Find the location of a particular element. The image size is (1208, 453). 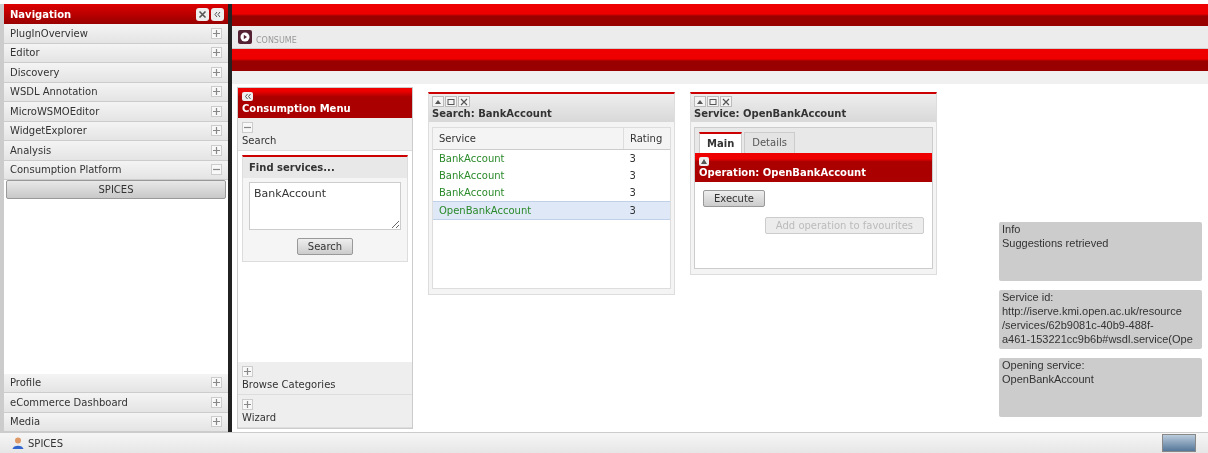

play-icon is located at coordinates (245, 37).